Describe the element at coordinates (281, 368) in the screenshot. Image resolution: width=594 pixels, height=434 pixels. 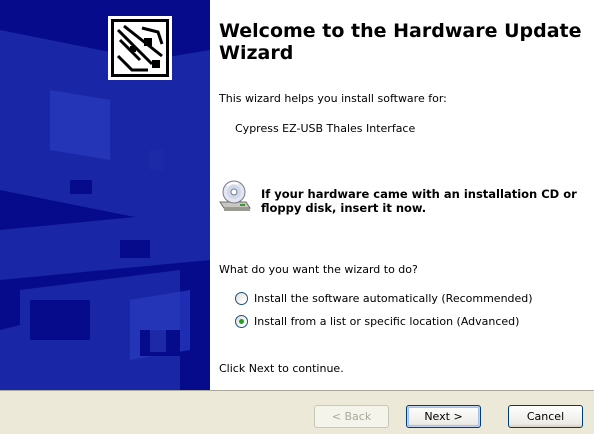
I see `continue-text: Click Next to continue.` at that location.